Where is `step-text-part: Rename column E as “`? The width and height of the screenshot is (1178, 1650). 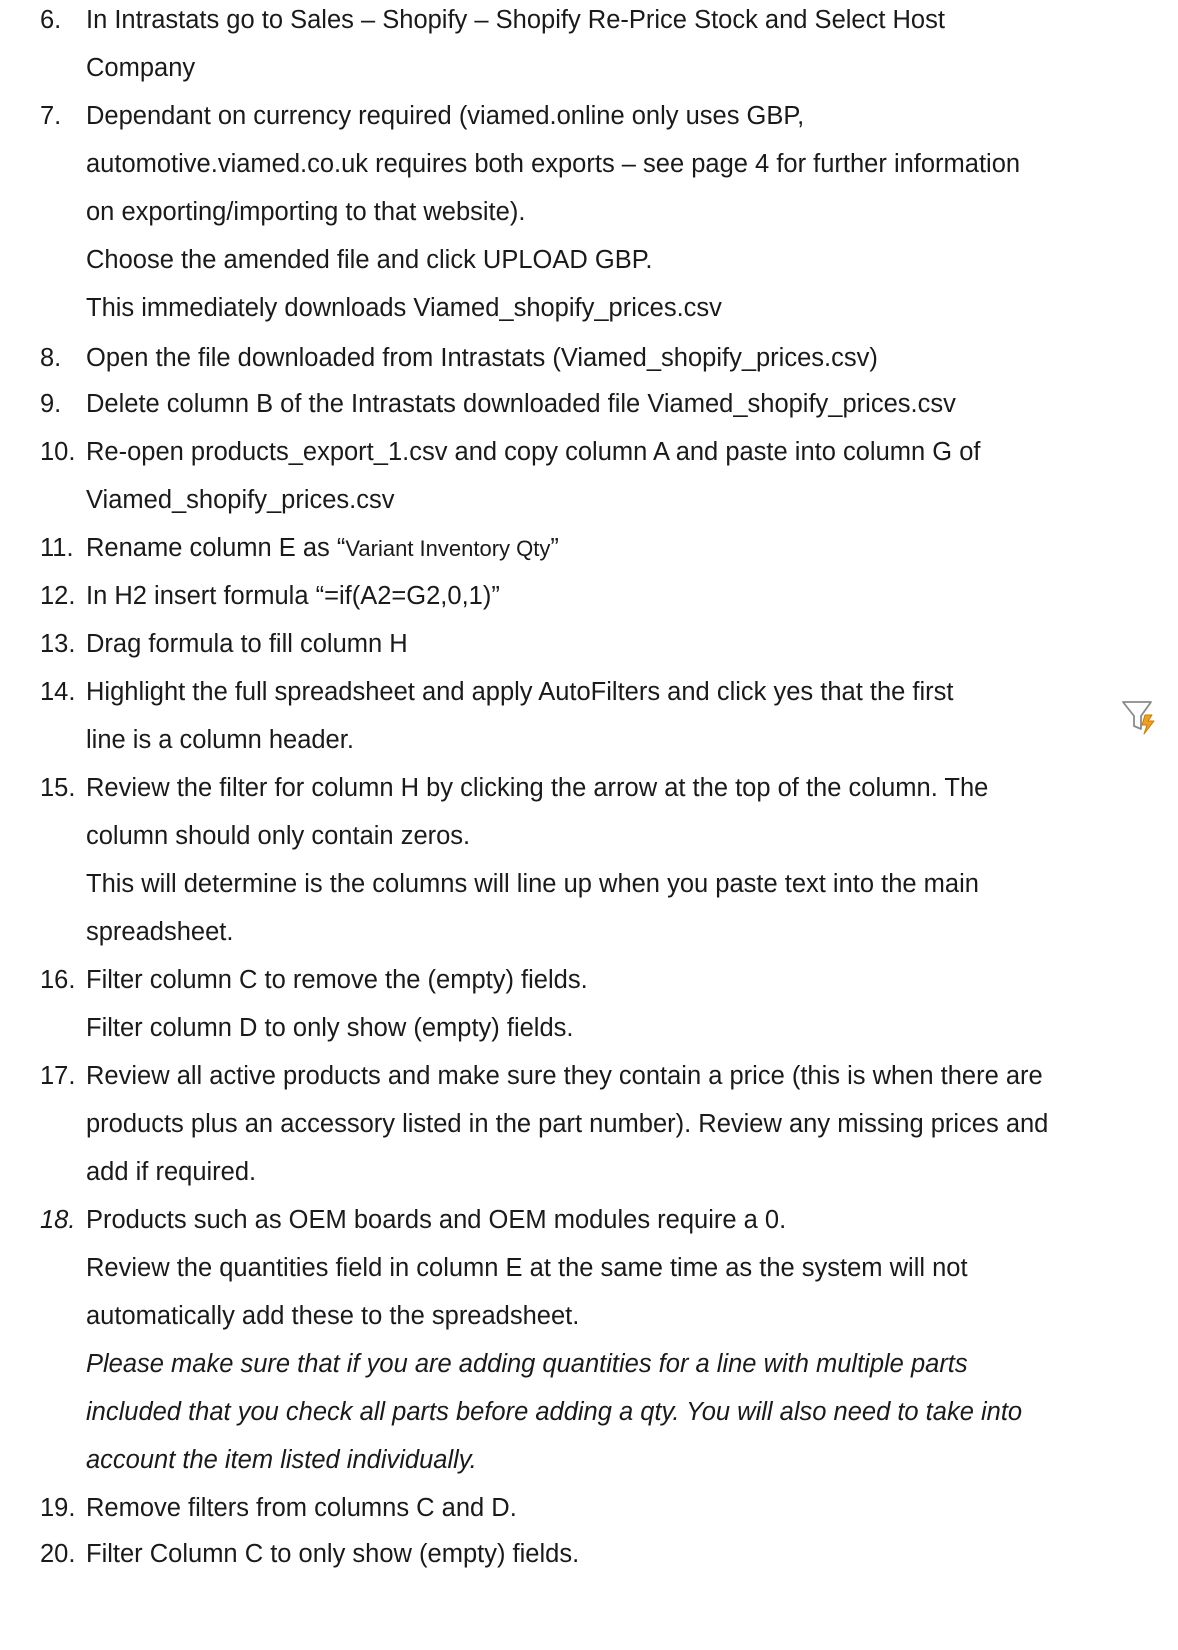
step-text-part: Rename column E as “ is located at coordinates (216, 548).